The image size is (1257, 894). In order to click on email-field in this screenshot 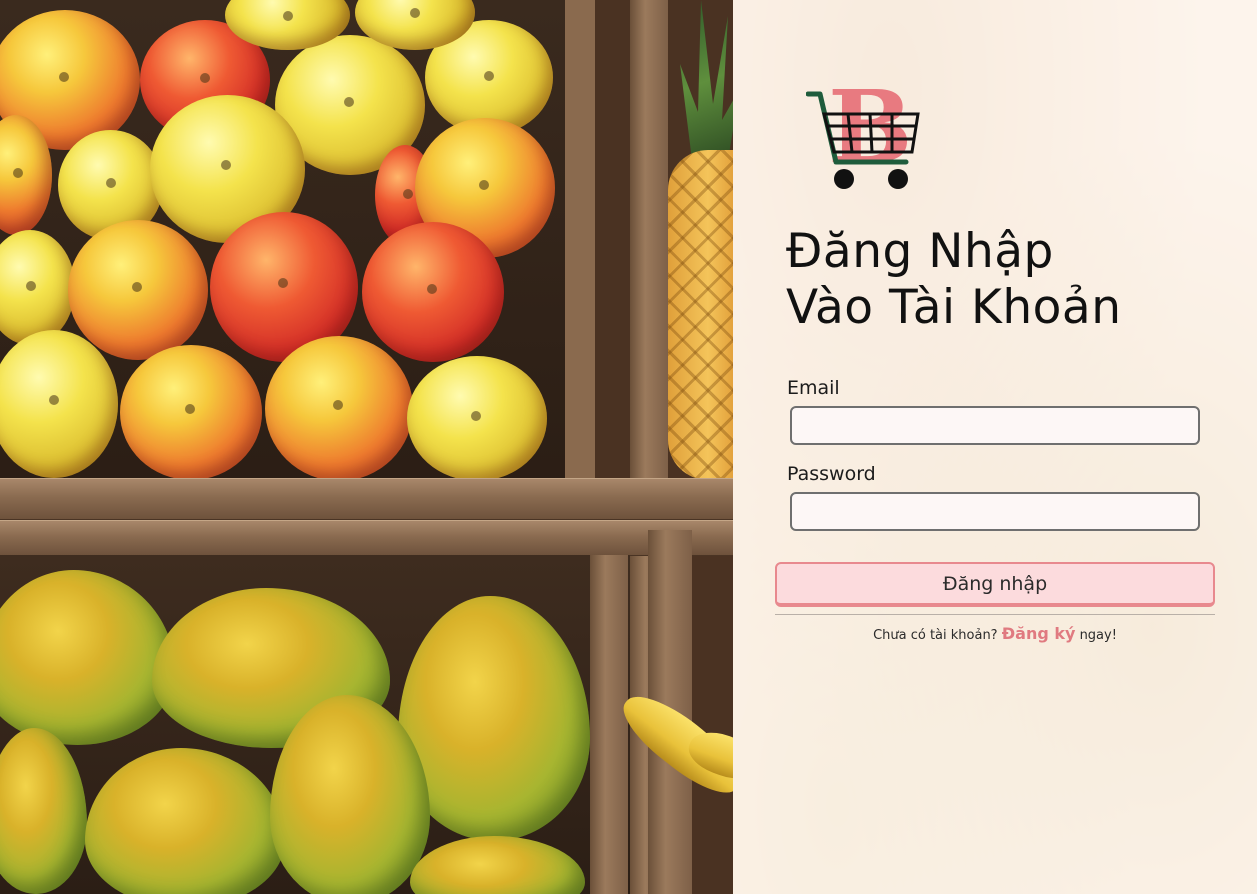, I will do `click(995, 425)`.